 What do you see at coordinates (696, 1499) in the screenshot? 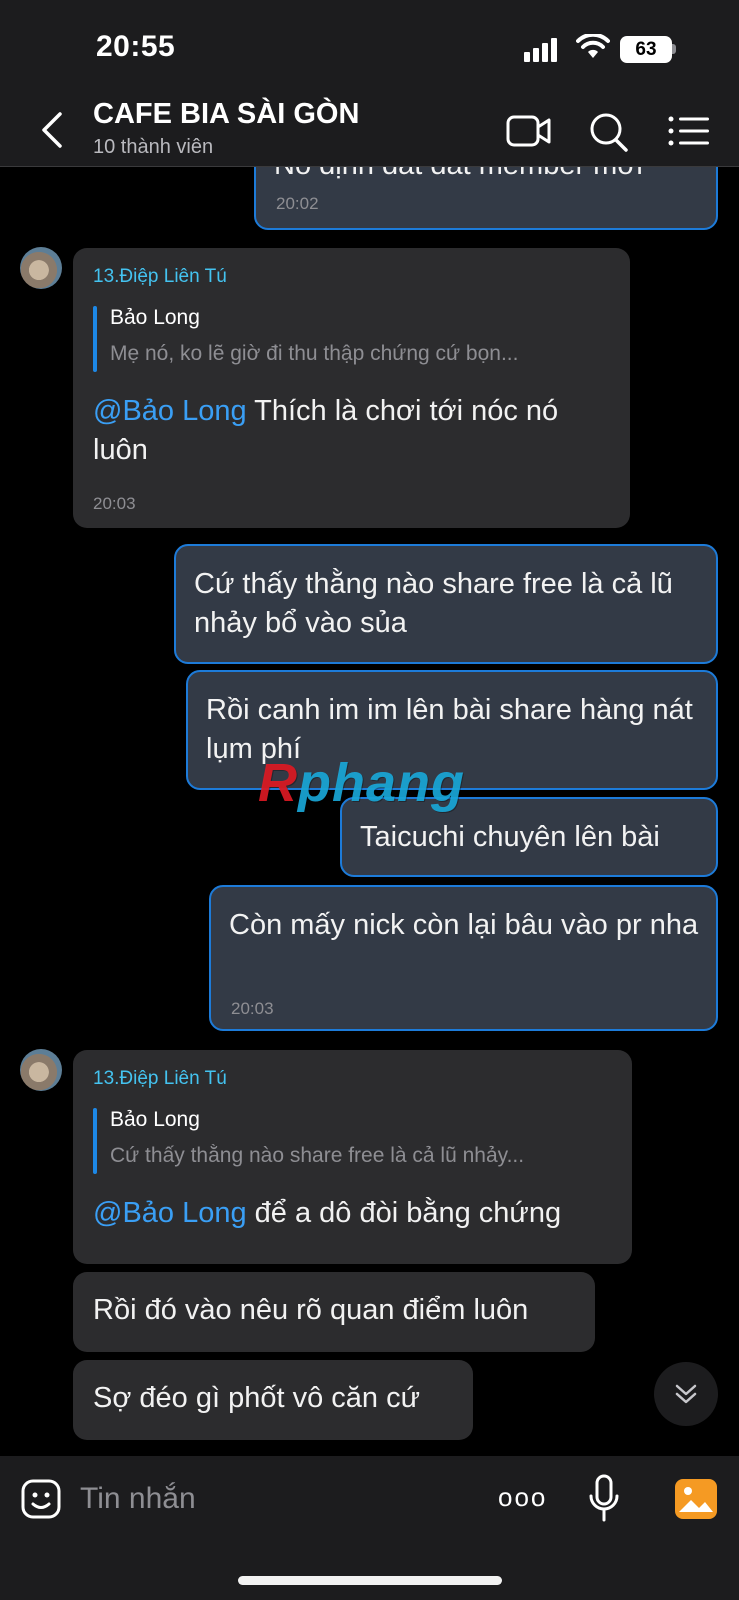
I see `image-gallery-icon` at bounding box center [696, 1499].